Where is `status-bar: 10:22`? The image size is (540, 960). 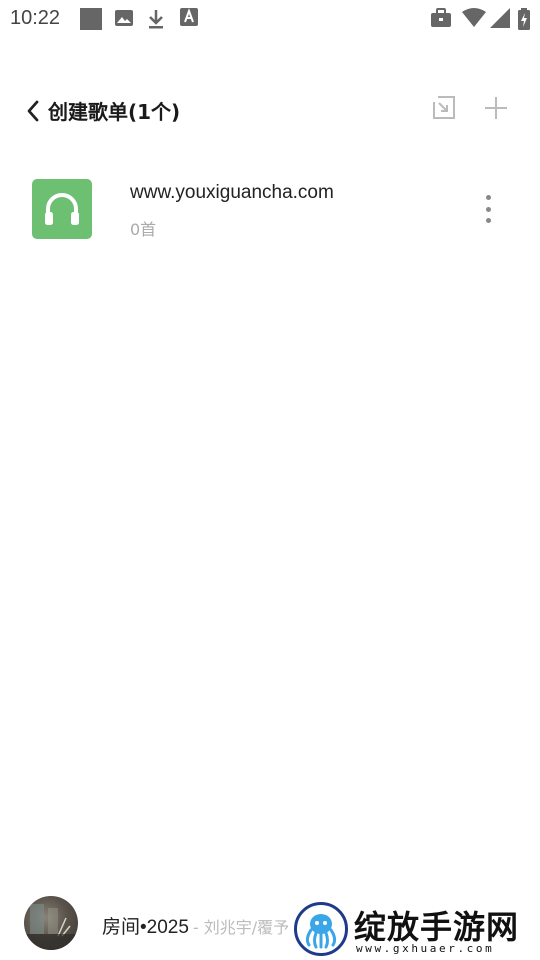
status-bar: 10:22 is located at coordinates (270, 19).